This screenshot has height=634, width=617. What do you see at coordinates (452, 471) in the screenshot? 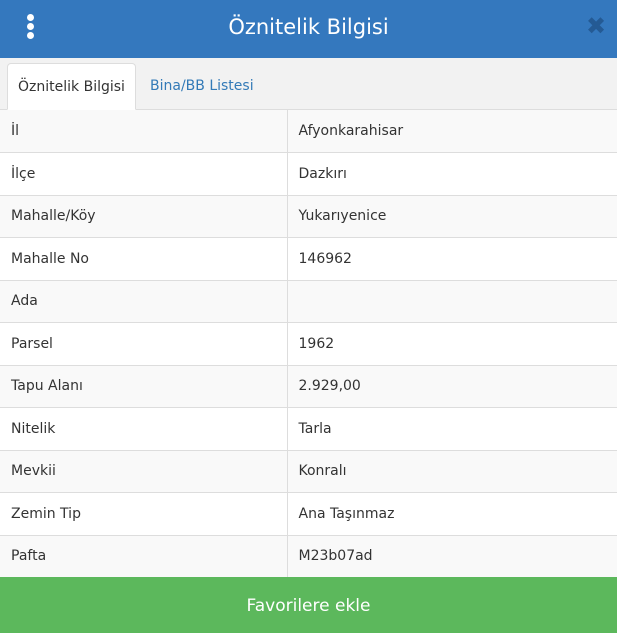
I see `attribute-value: Konralı` at bounding box center [452, 471].